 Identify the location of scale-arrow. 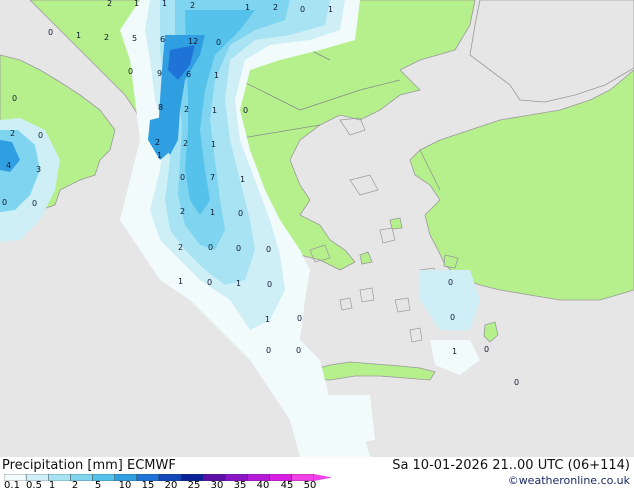
(323, 477).